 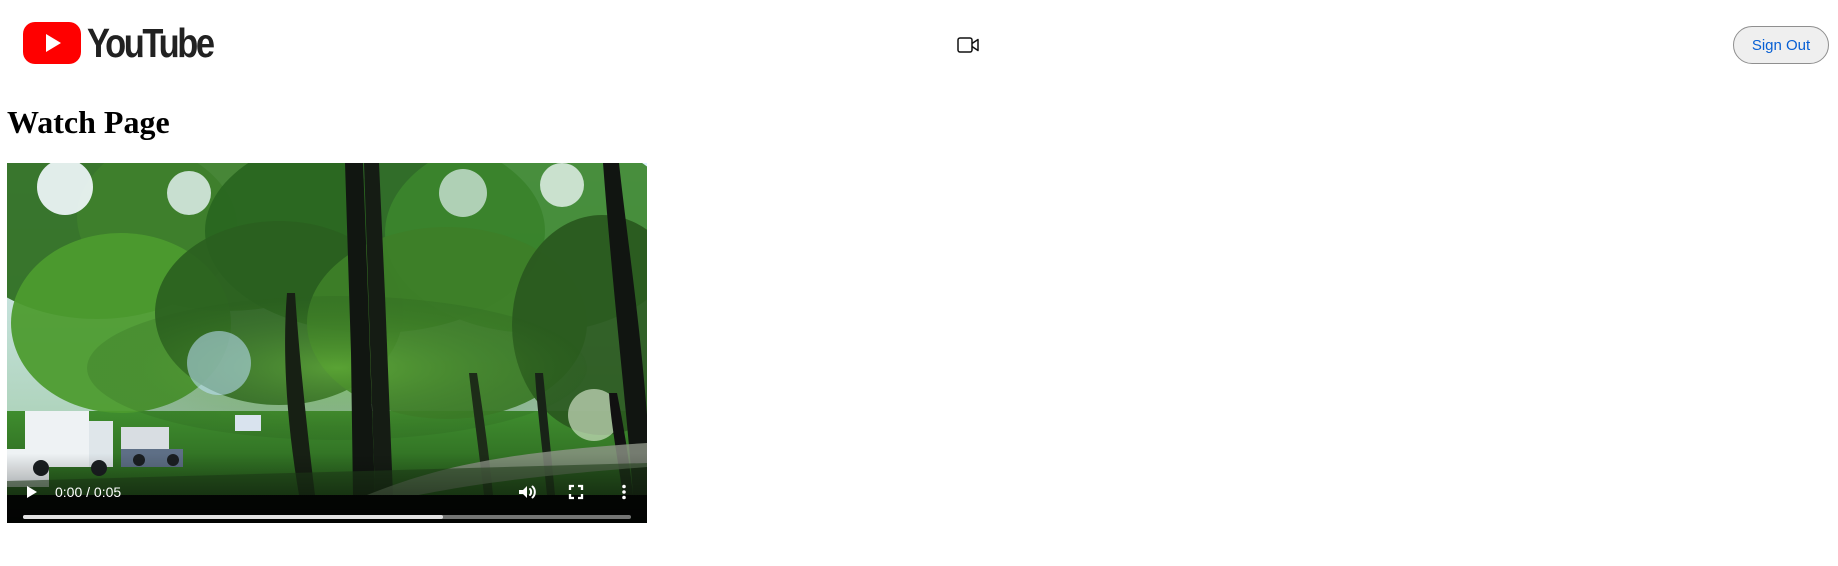 I want to click on upload-video-button, so click(x=968, y=45).